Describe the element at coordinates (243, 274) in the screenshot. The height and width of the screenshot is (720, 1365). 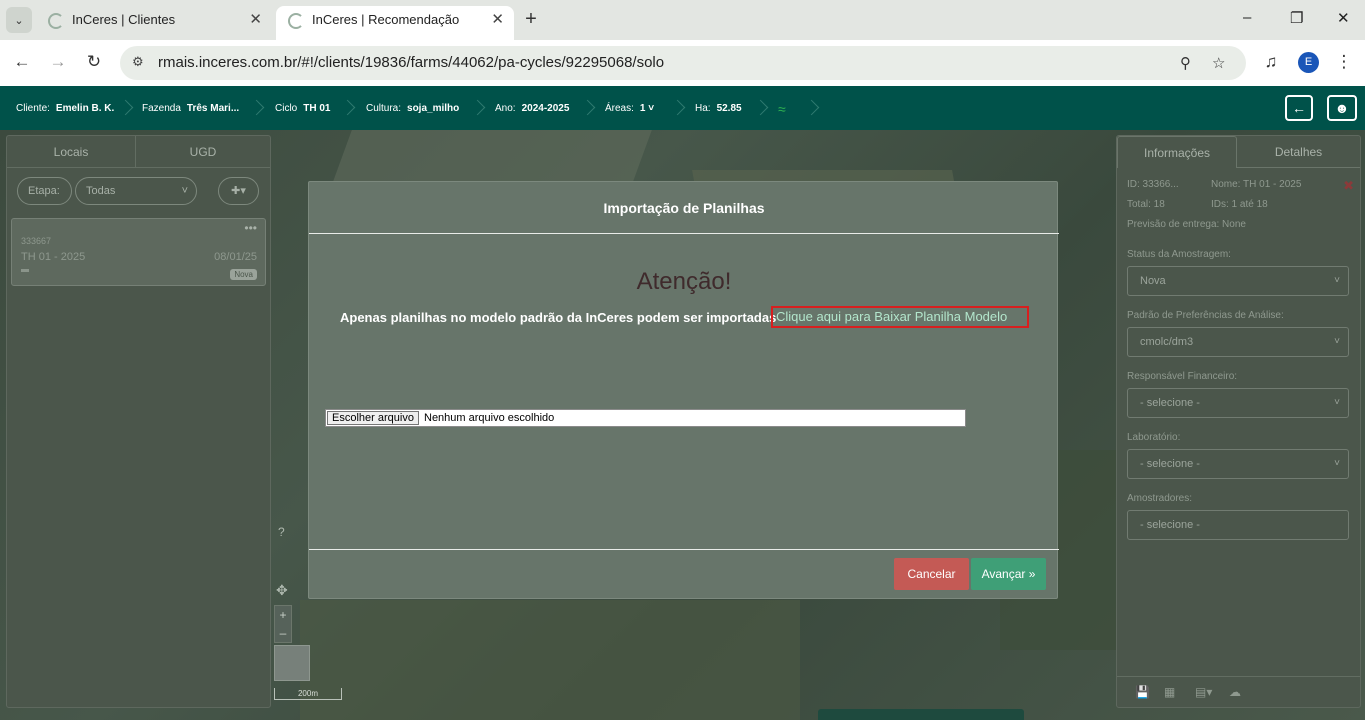
I see `status-badge: Nova` at that location.